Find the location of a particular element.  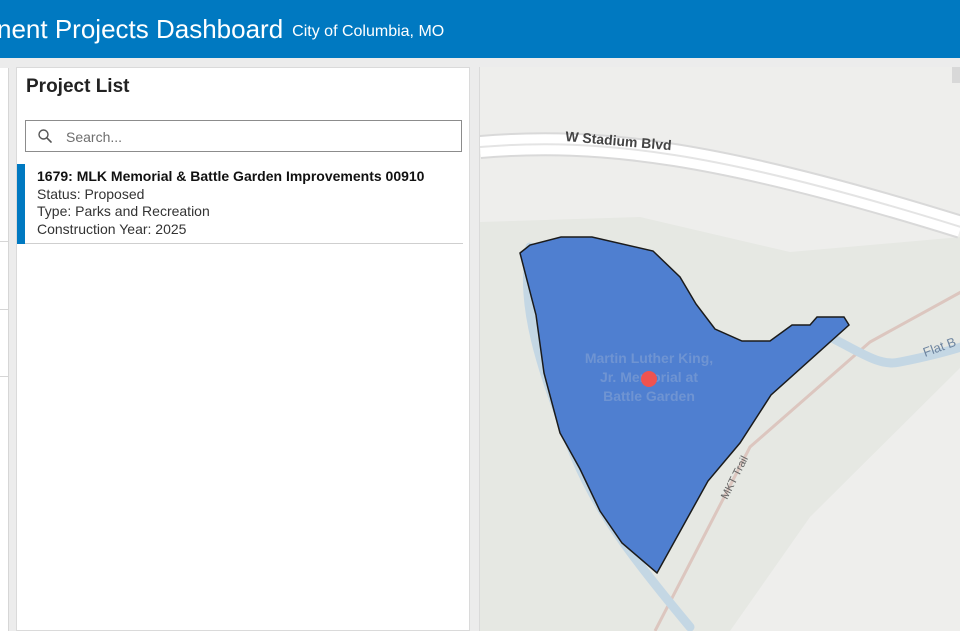

search-icon is located at coordinates (45, 136).